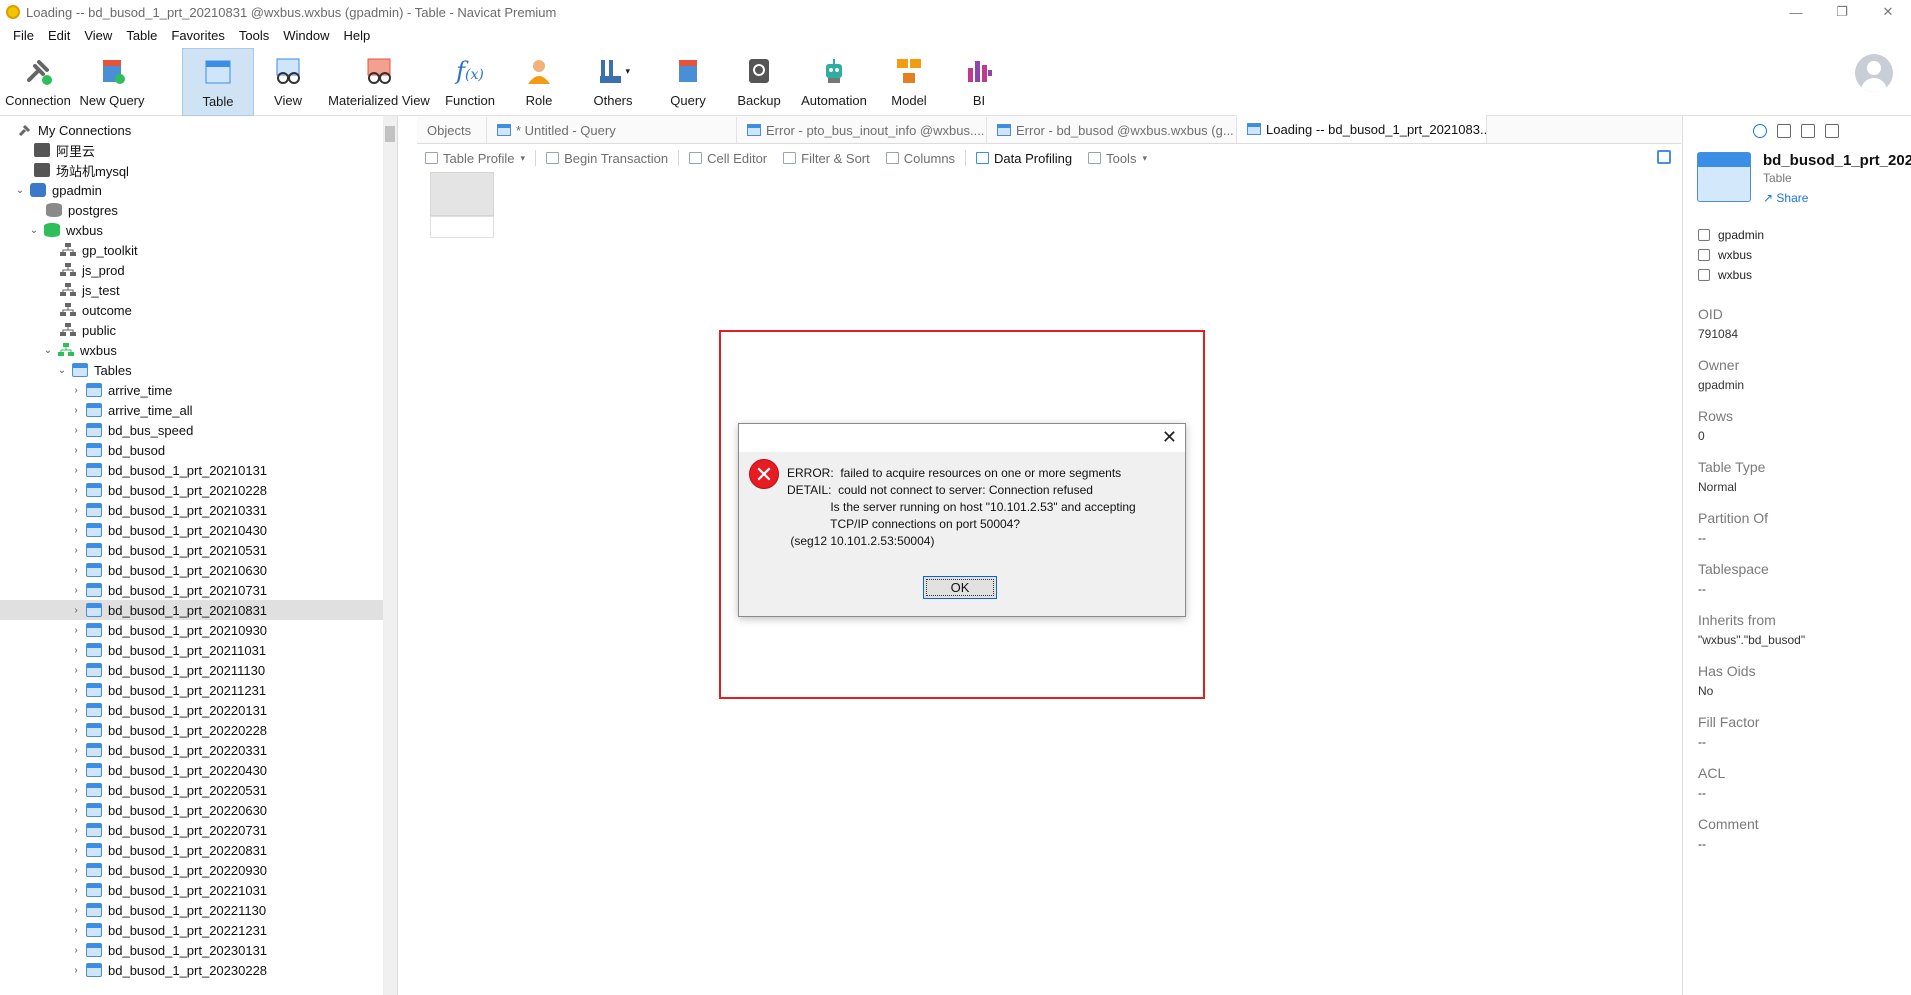 The width and height of the screenshot is (1911, 995). What do you see at coordinates (192, 270) in the screenshot?
I see `tree-item-schema: js_prod` at bounding box center [192, 270].